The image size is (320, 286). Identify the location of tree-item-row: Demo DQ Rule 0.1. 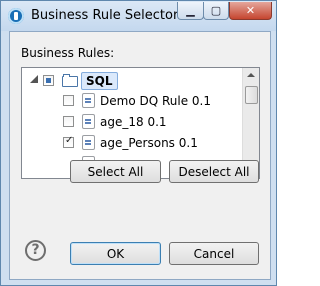
(132, 101).